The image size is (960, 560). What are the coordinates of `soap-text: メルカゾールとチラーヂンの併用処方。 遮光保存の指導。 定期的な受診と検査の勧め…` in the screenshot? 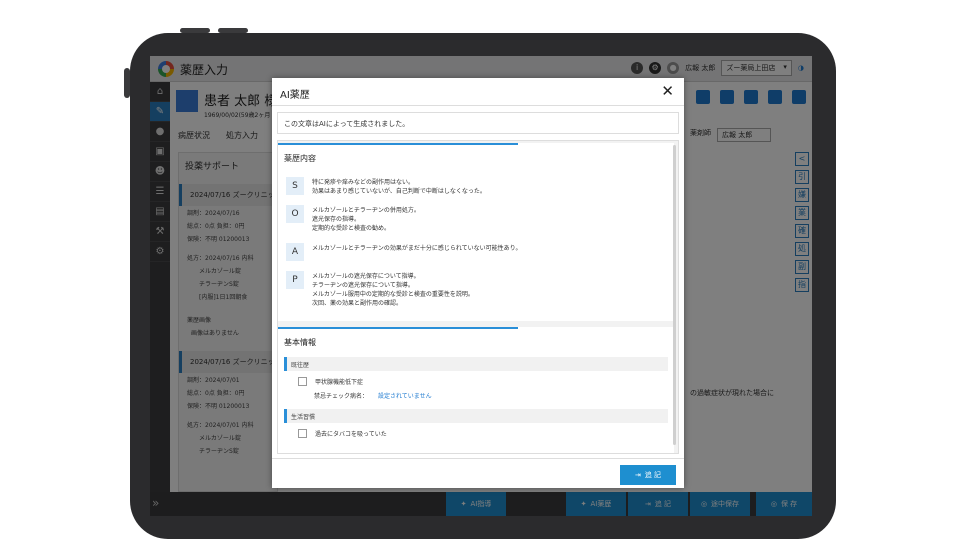 It's located at (366, 219).